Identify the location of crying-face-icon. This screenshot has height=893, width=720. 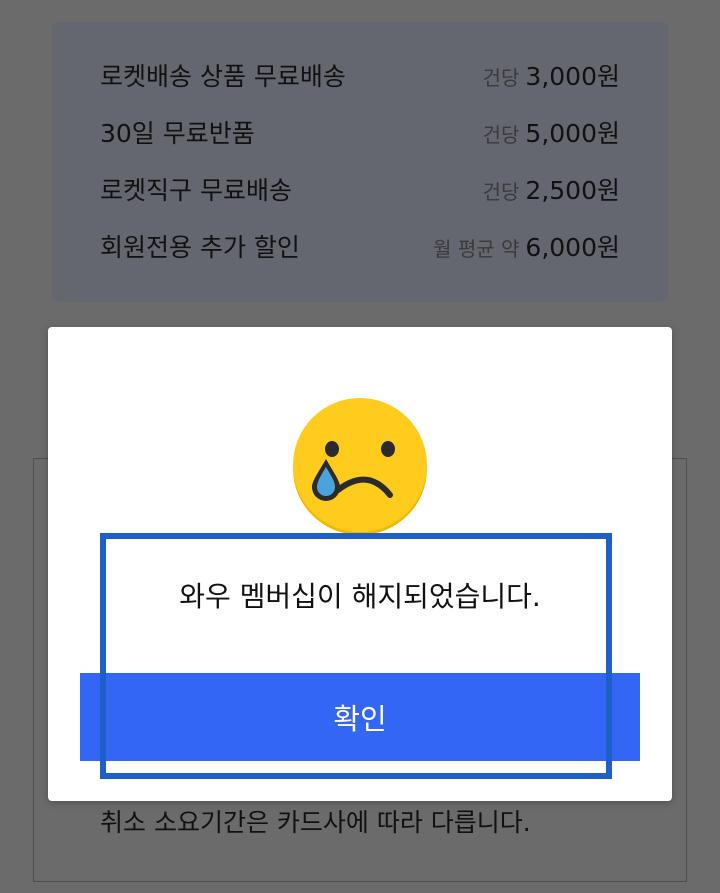
(360, 467).